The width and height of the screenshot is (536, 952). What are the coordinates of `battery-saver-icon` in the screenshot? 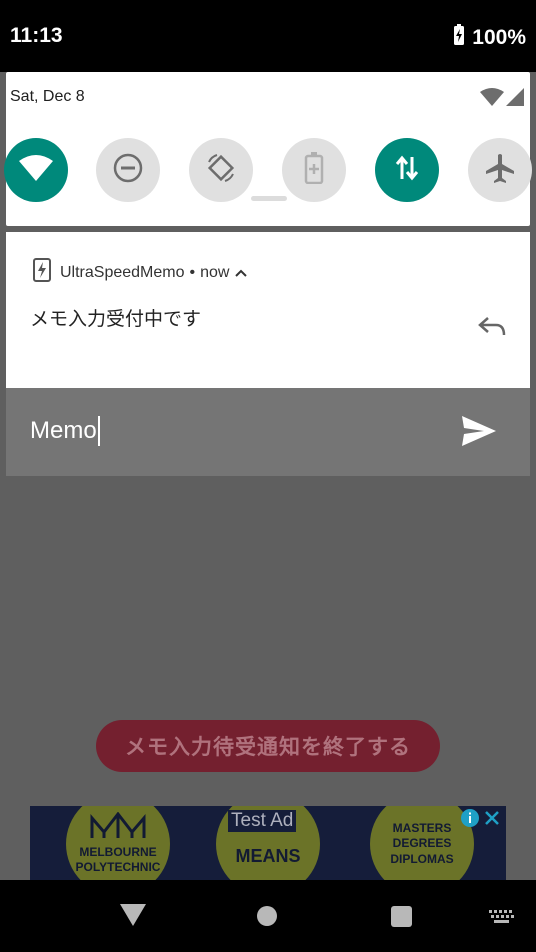 It's located at (314, 170).